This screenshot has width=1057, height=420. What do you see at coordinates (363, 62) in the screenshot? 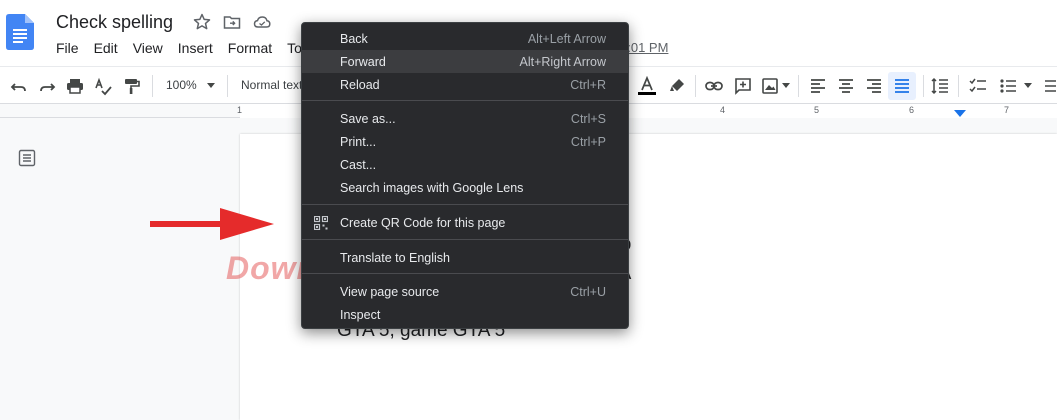
I see `menu-item-label: Forward` at bounding box center [363, 62].